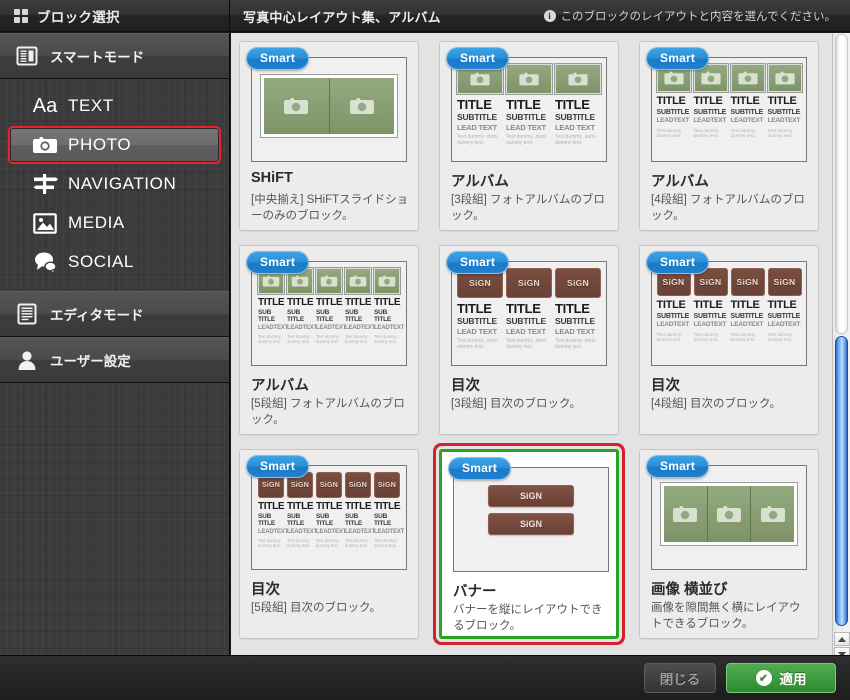  What do you see at coordinates (842, 639) in the screenshot?
I see `scroll-up-arrow` at bounding box center [842, 639].